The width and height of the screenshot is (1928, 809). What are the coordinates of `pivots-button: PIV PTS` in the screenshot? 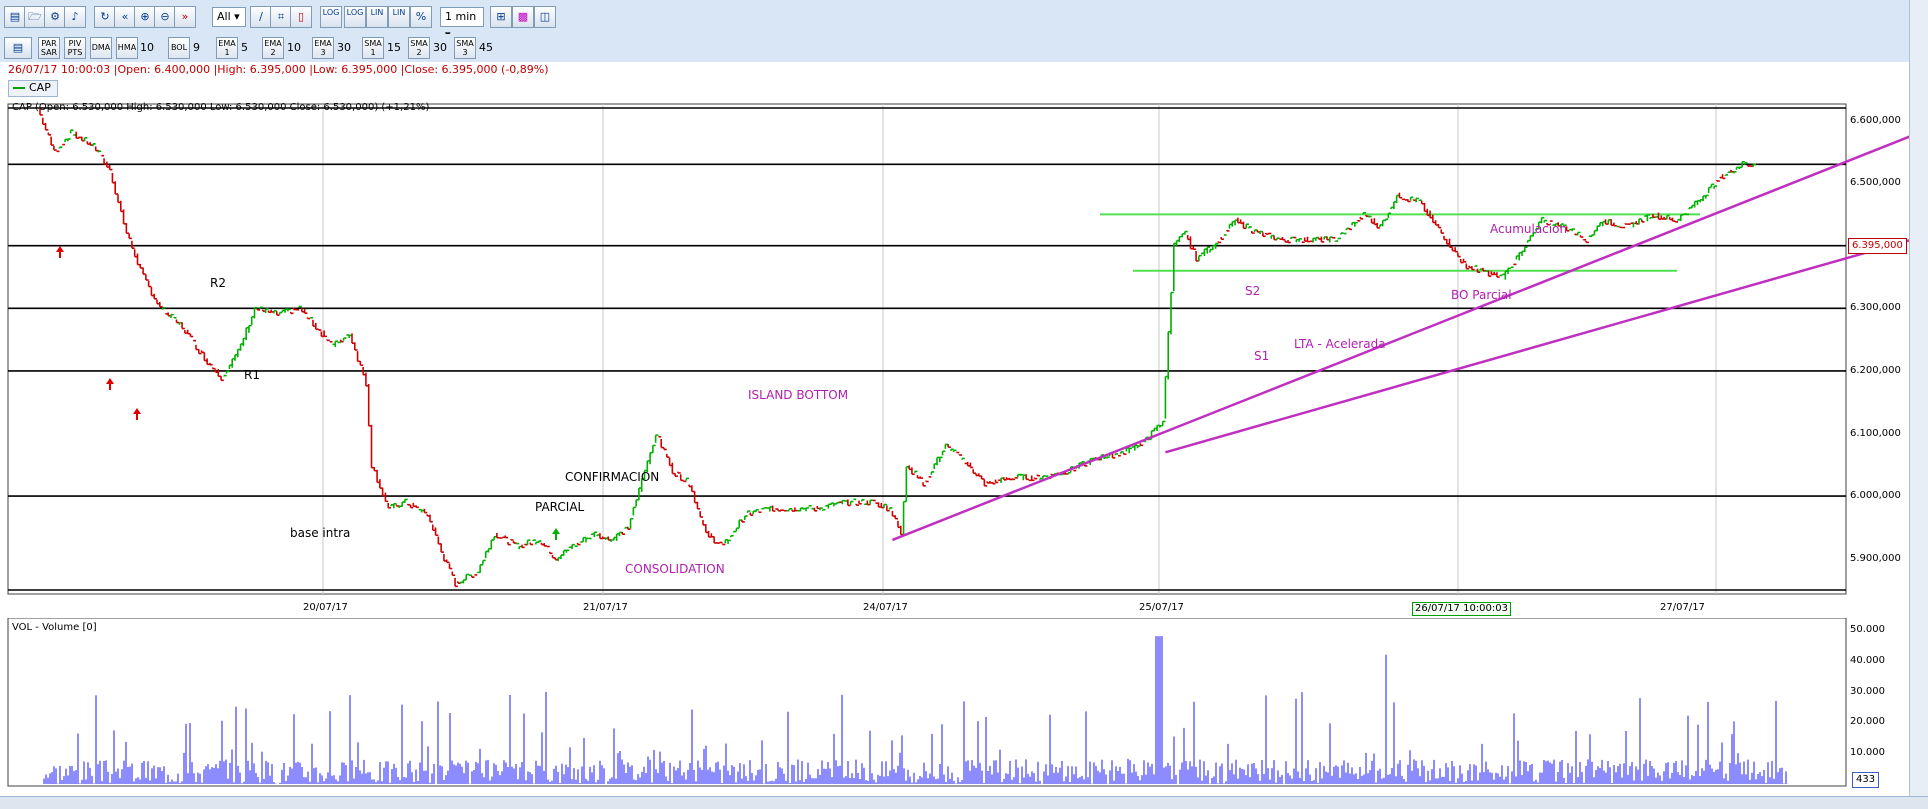 It's located at (75, 48).